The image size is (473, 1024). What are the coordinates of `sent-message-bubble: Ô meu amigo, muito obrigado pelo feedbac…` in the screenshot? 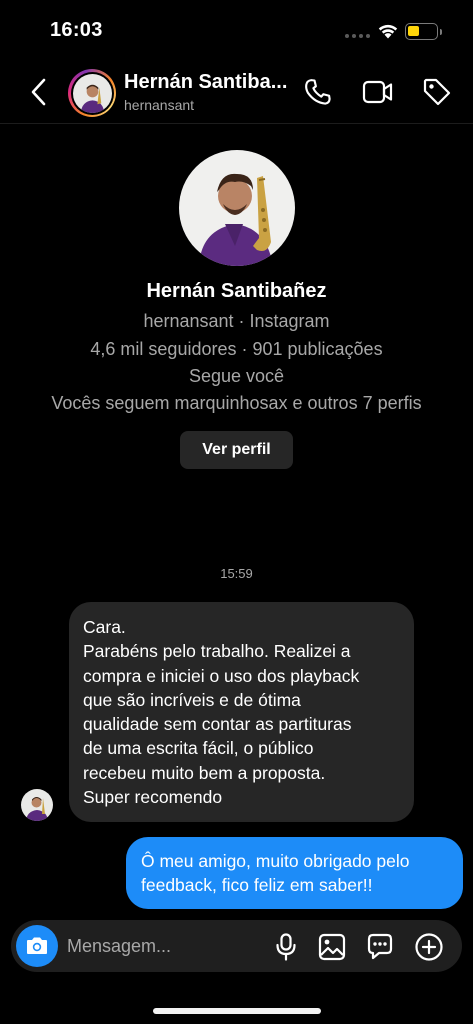 It's located at (294, 873).